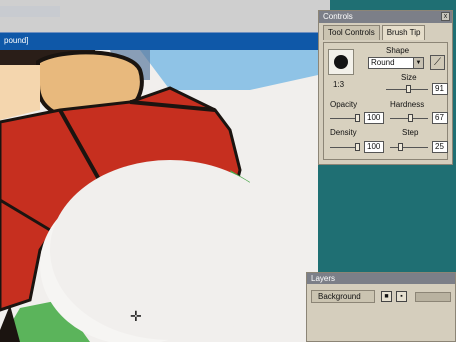  What do you see at coordinates (381, 278) in the screenshot?
I see `layers-titlebar: Layers` at bounding box center [381, 278].